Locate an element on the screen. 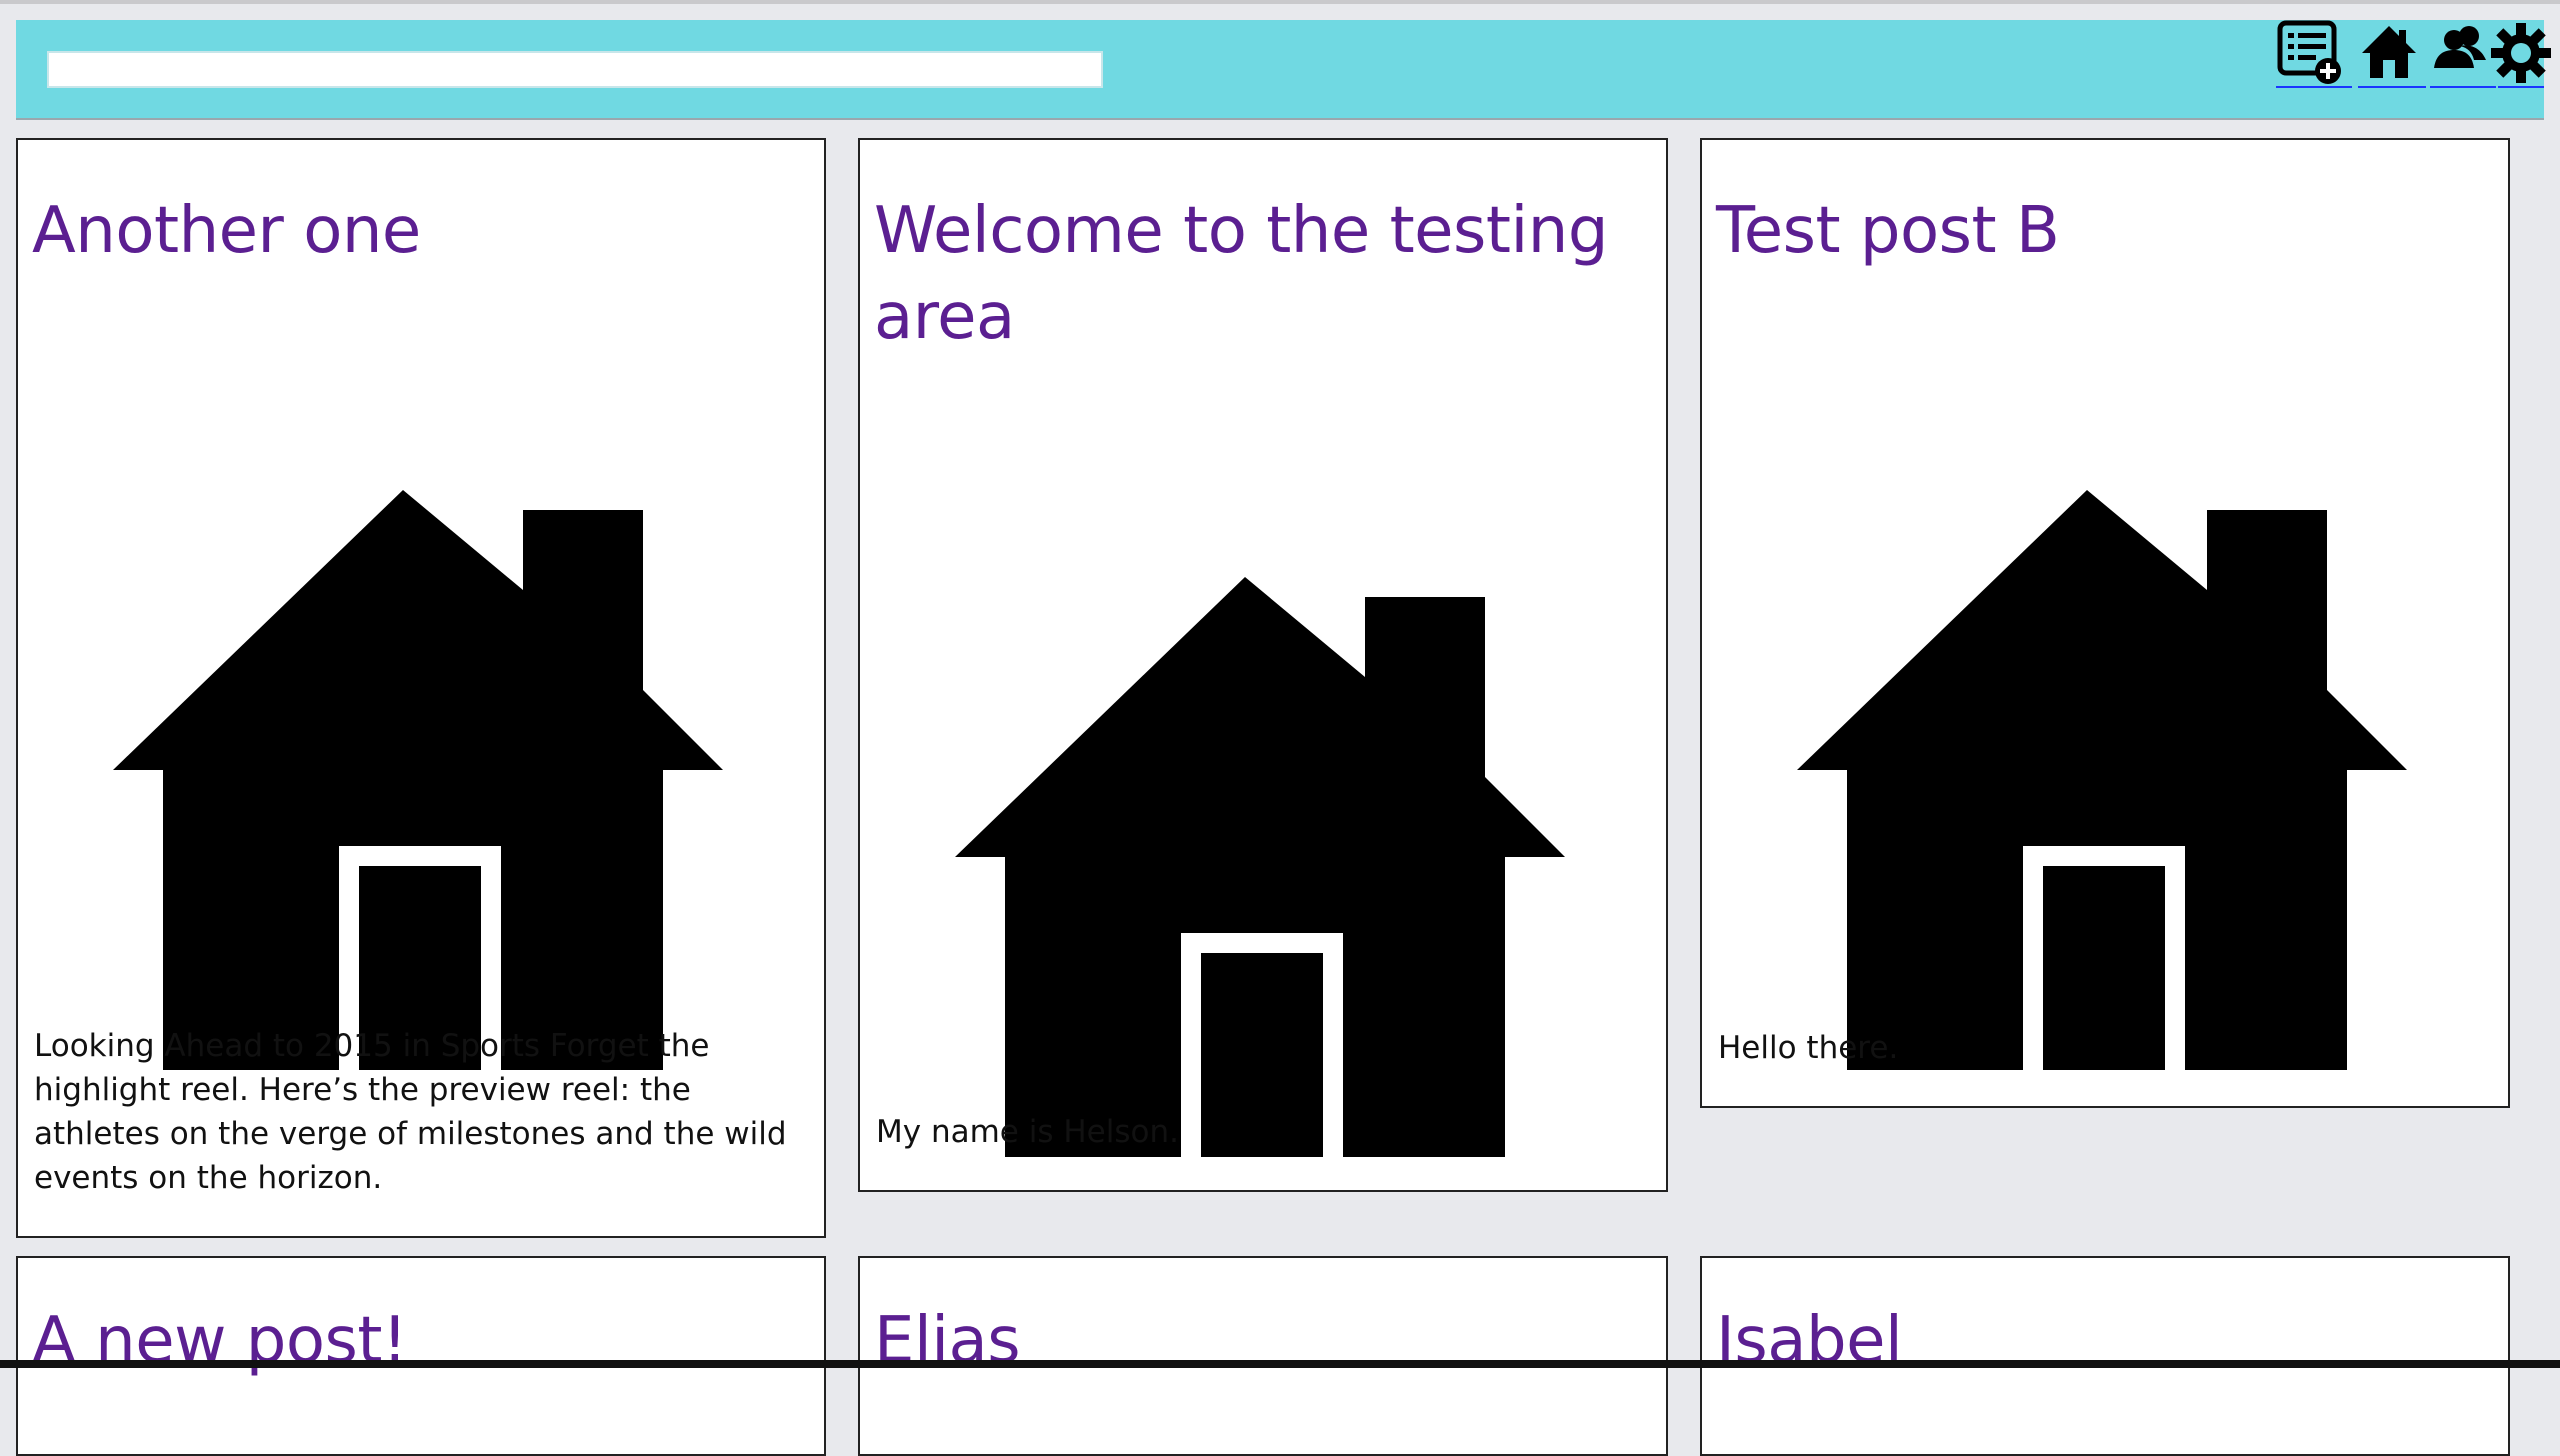 The width and height of the screenshot is (2560, 1456). post-card: A new post! is located at coordinates (421, 1356).